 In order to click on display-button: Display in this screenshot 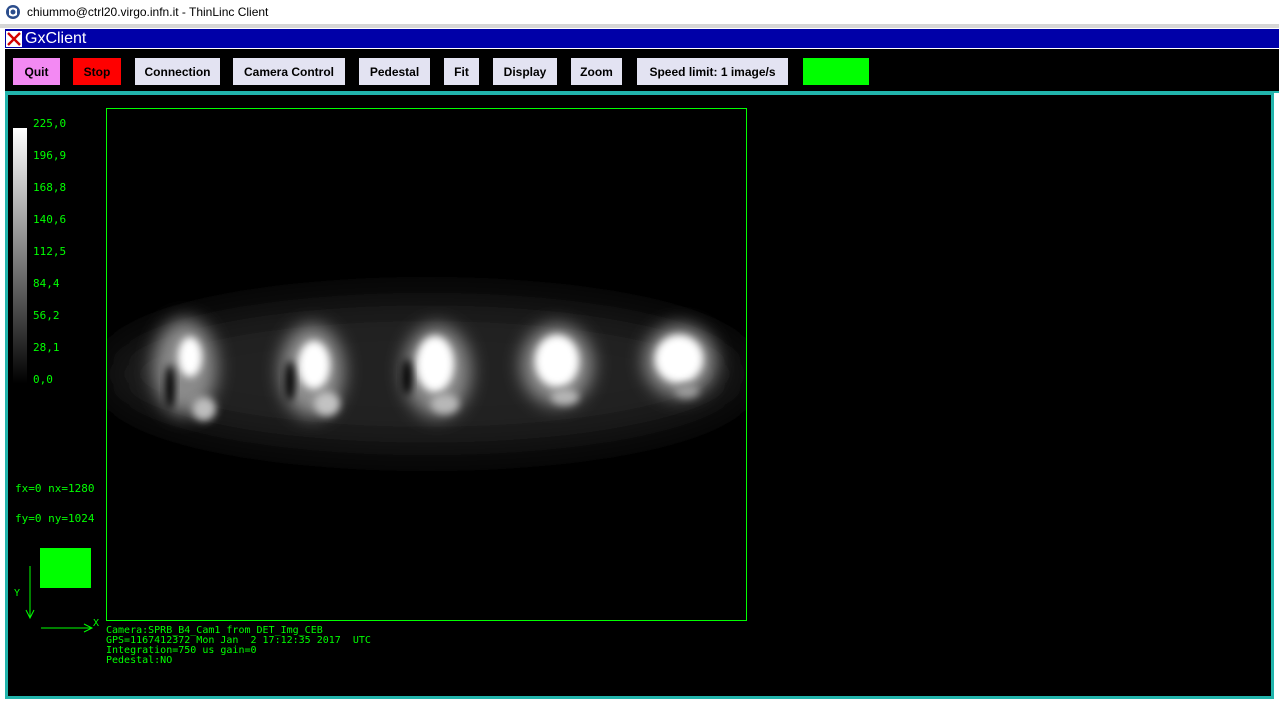, I will do `click(525, 71)`.